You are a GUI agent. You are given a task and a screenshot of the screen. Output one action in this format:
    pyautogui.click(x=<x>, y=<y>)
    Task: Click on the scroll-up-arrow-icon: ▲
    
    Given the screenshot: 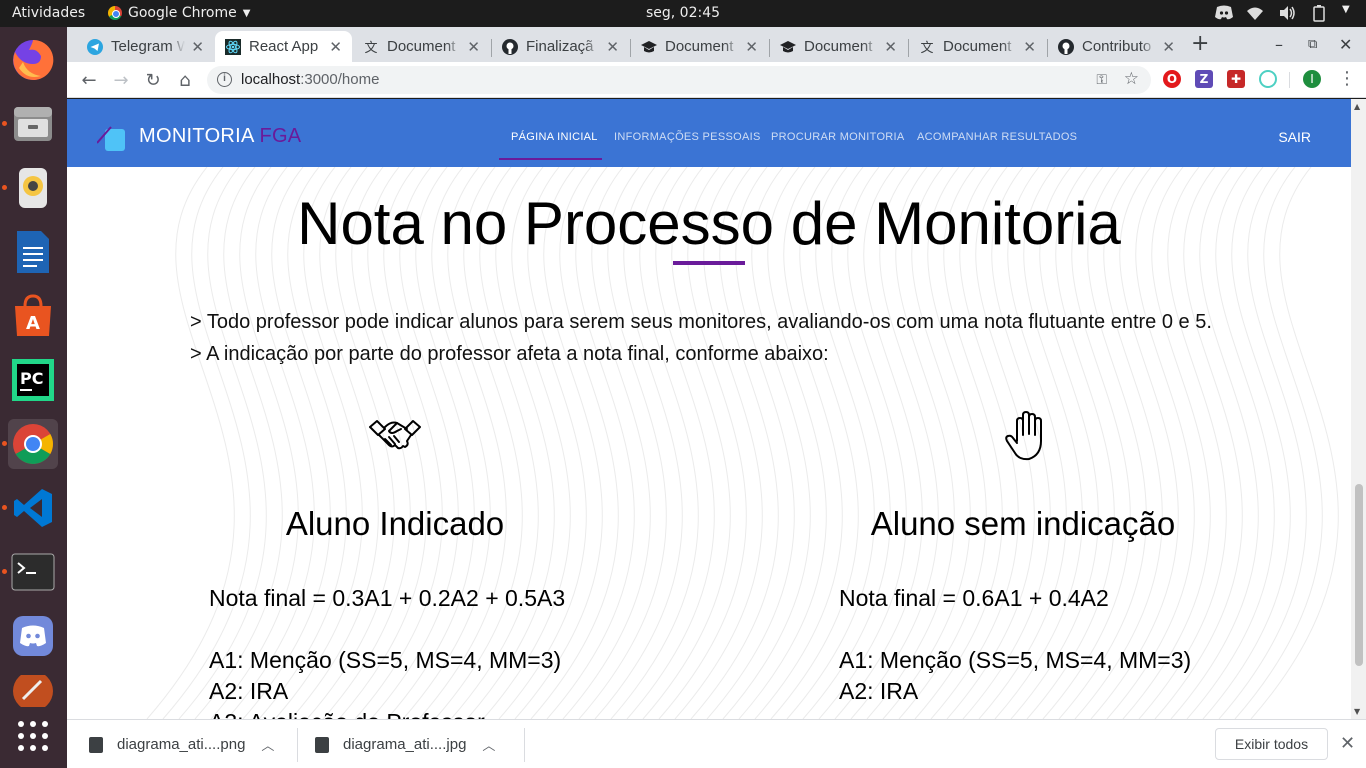 What is the action you would take?
    pyautogui.click(x=1357, y=106)
    